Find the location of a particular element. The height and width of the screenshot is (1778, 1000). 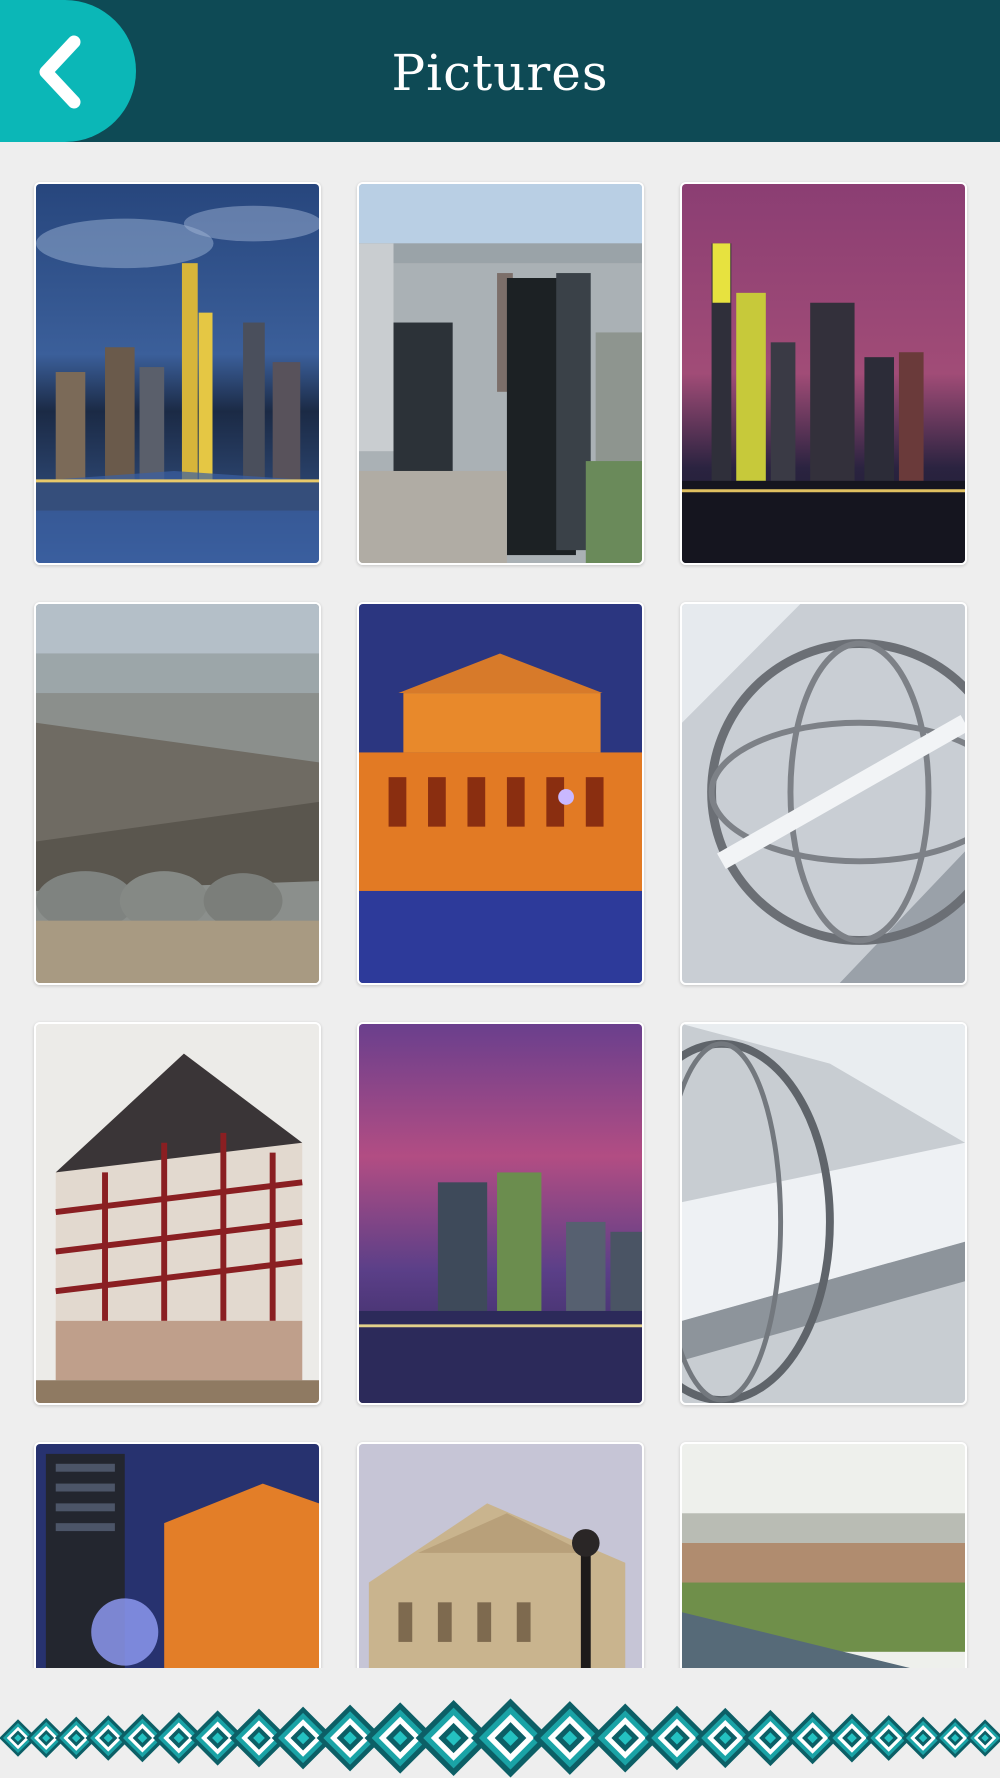

skyline-dusk-purple-image is located at coordinates (823, 373).